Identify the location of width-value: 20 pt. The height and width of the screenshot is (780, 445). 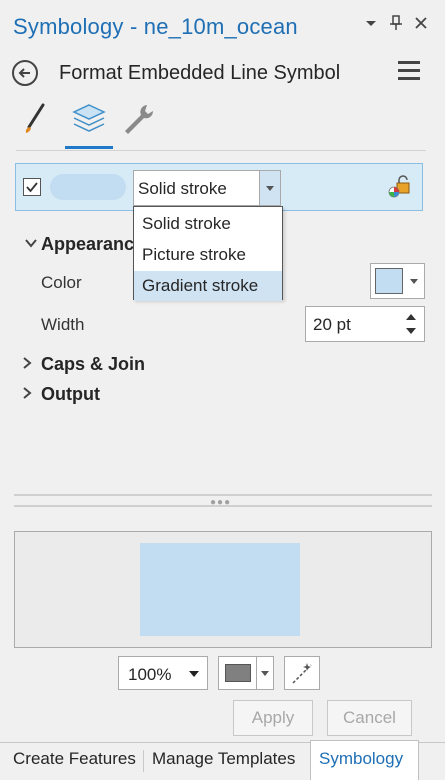
(332, 325).